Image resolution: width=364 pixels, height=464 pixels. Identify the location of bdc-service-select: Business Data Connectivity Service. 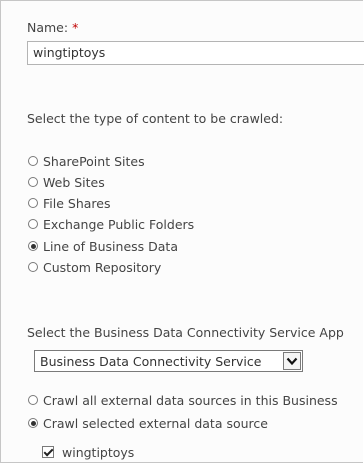
(168, 361).